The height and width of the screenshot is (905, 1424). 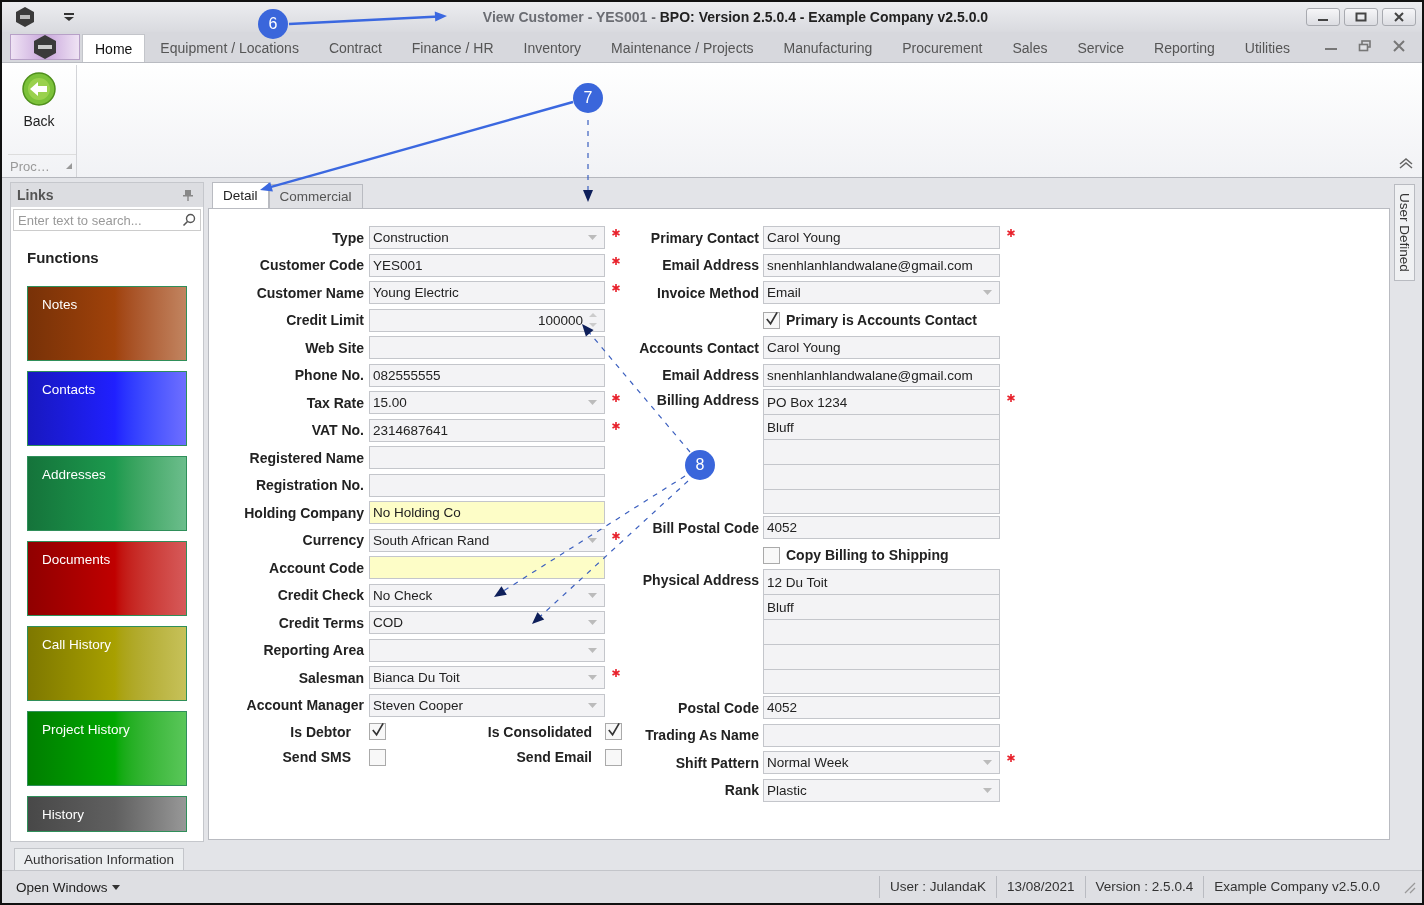 What do you see at coordinates (487, 650) in the screenshot?
I see `combo-box` at bounding box center [487, 650].